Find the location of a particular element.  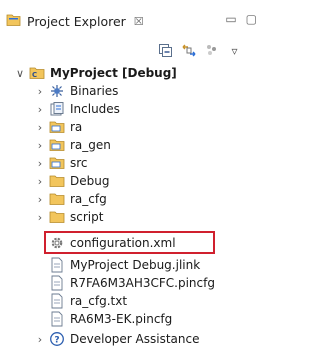

project-icon: C is located at coordinates (37, 73).